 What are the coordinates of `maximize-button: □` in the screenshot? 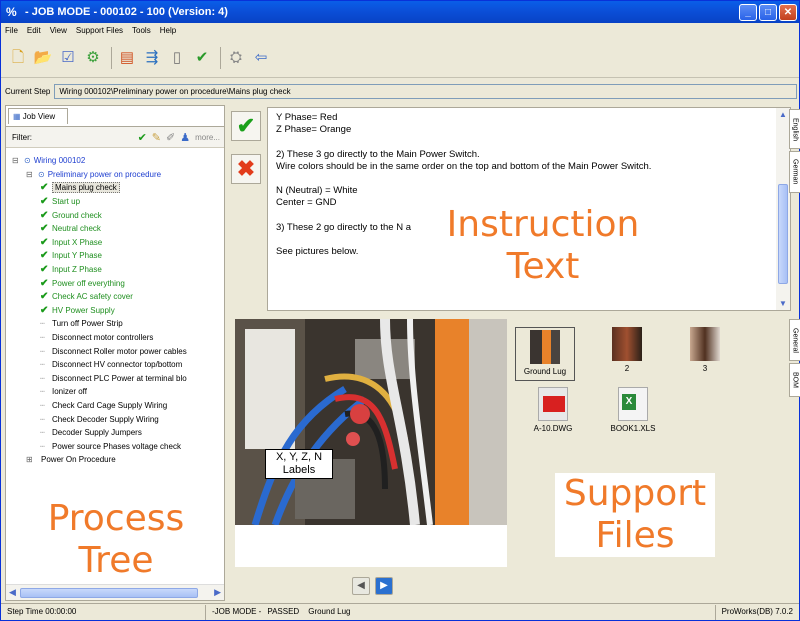 It's located at (768, 12).